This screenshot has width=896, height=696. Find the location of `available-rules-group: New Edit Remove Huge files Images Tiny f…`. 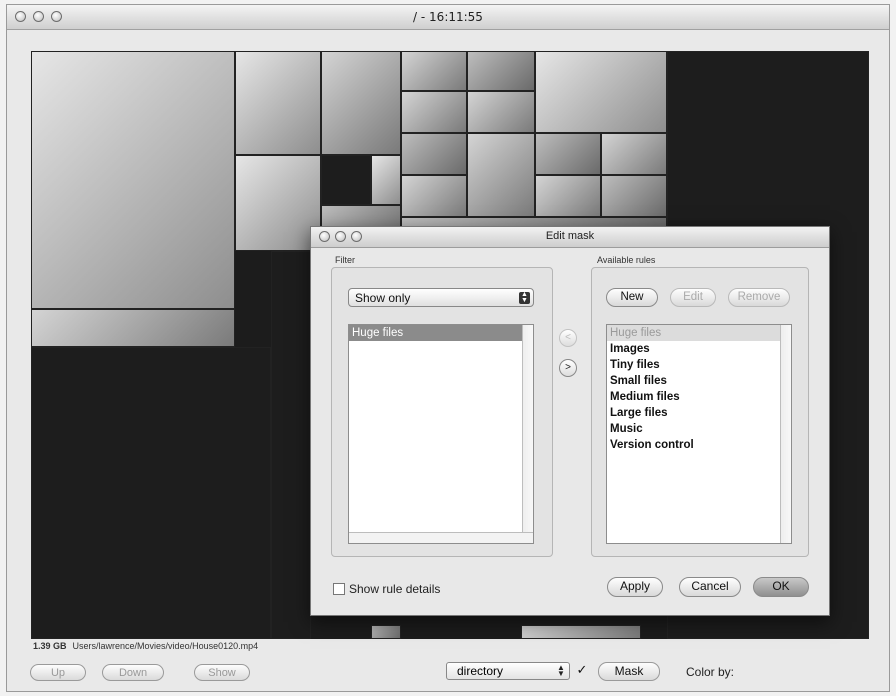

available-rules-group: New Edit Remove Huge files Images Tiny f… is located at coordinates (700, 412).